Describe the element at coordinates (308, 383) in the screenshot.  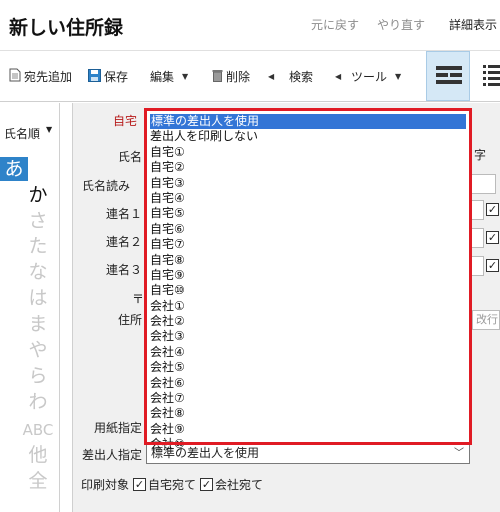
I see `sender-option: 会社⑥` at that location.